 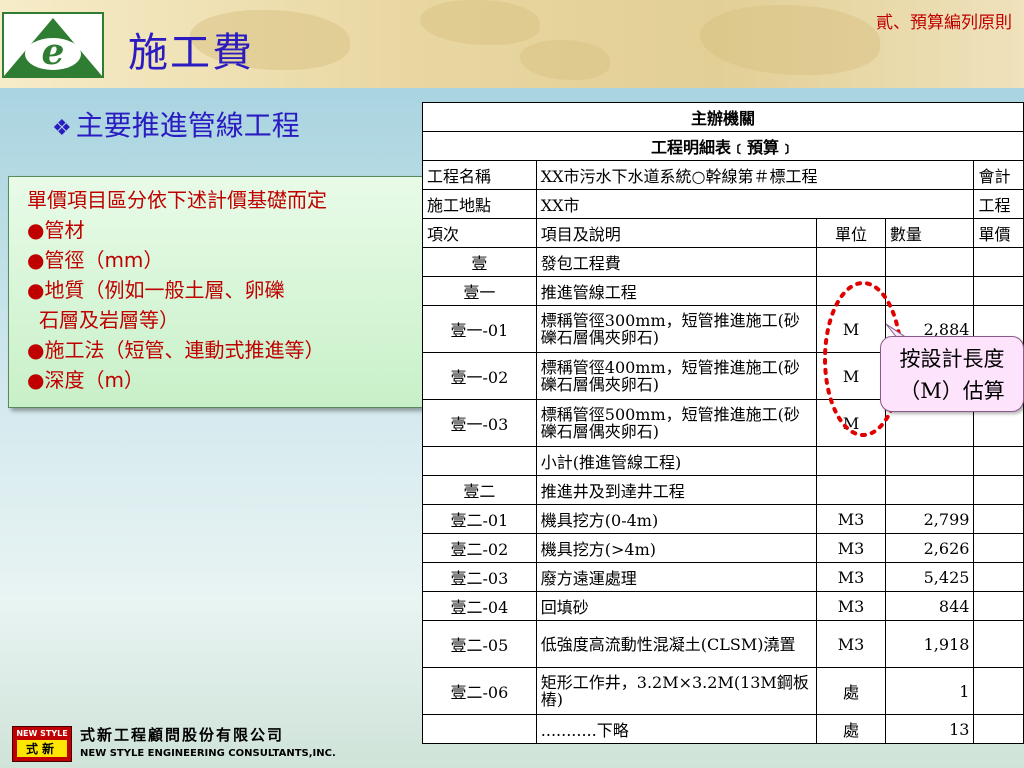 I want to click on meta-extra: 會計, so click(x=998, y=175).